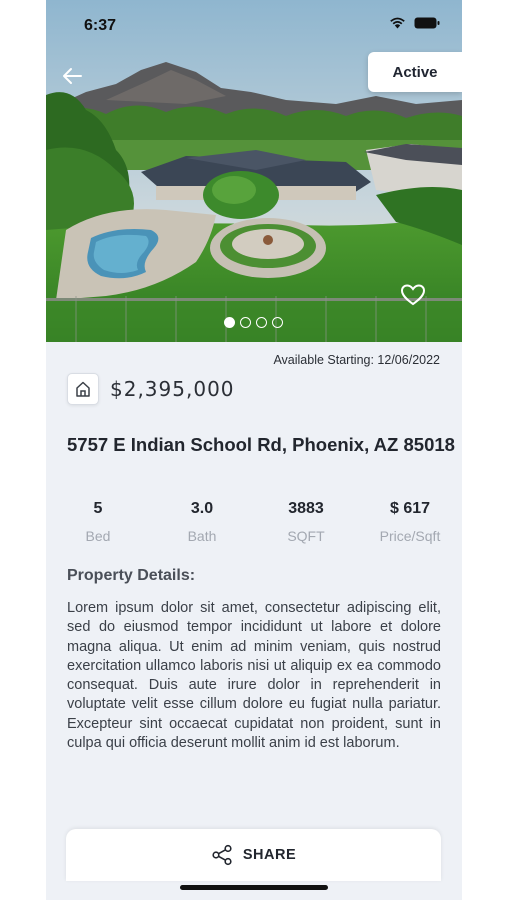 The width and height of the screenshot is (507, 900). I want to click on stat-value: 3883, so click(306, 508).